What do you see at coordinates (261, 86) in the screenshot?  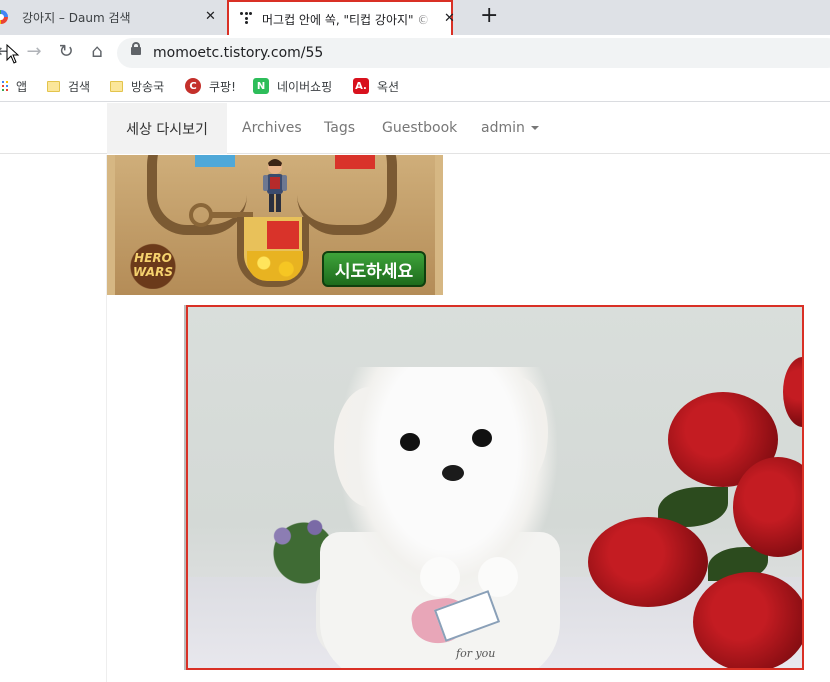 I see `naver-shopping-icon: N` at bounding box center [261, 86].